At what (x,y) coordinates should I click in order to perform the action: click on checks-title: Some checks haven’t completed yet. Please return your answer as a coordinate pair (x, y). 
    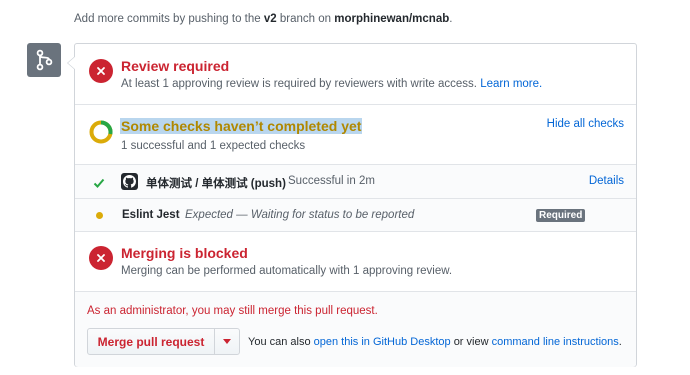
    Looking at the image, I should click on (241, 126).